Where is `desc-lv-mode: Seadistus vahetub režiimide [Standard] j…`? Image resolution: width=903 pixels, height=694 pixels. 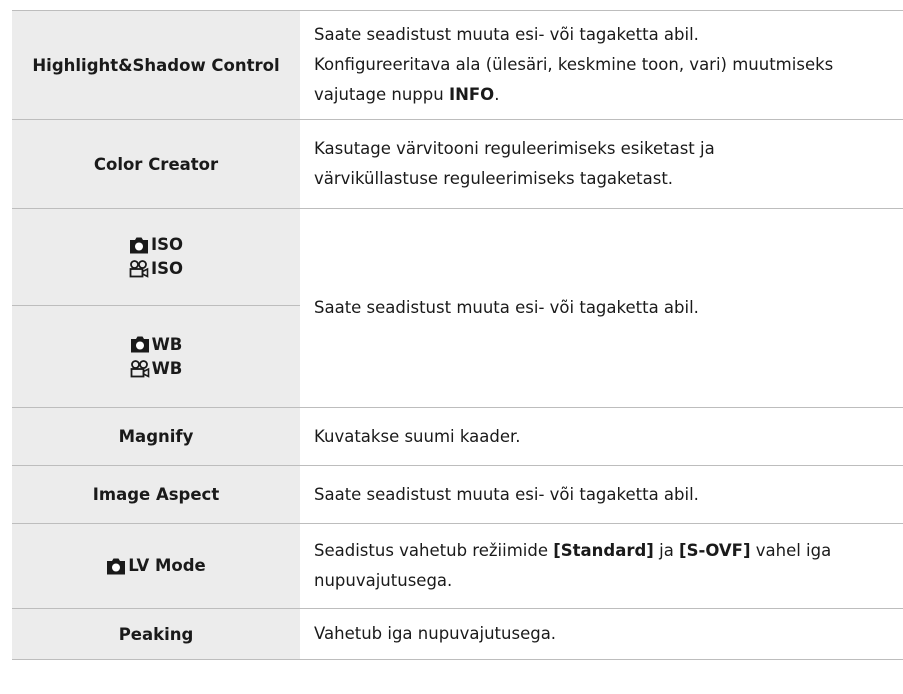
desc-lv-mode: Seadistus vahetub režiimide [Standard] j… is located at coordinates (601, 566).